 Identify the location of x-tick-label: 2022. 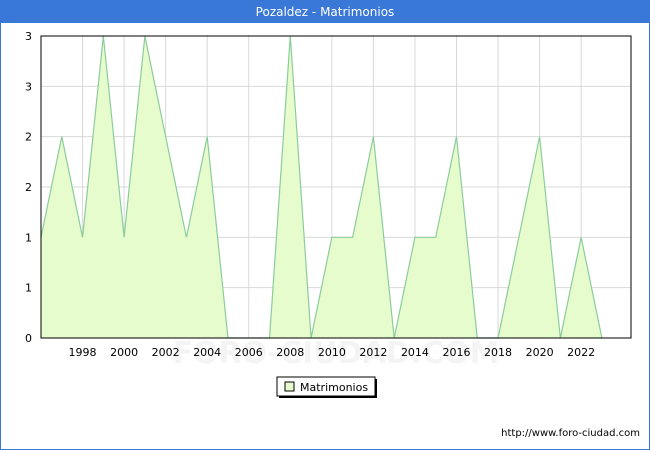
(581, 352).